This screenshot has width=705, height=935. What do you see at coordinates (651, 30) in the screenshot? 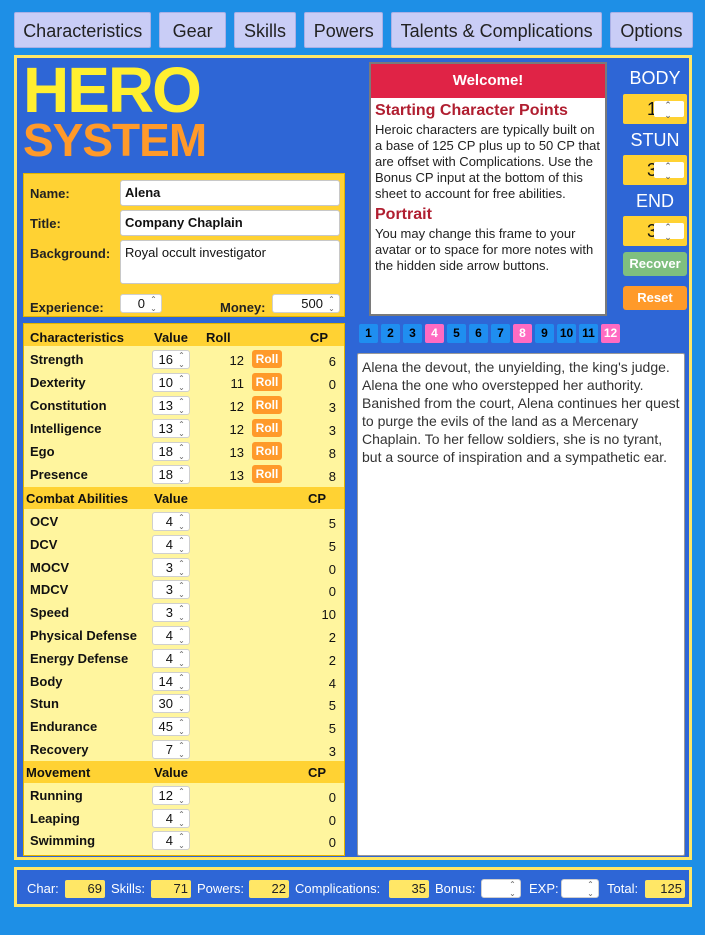
I see `tab-options: Options` at bounding box center [651, 30].